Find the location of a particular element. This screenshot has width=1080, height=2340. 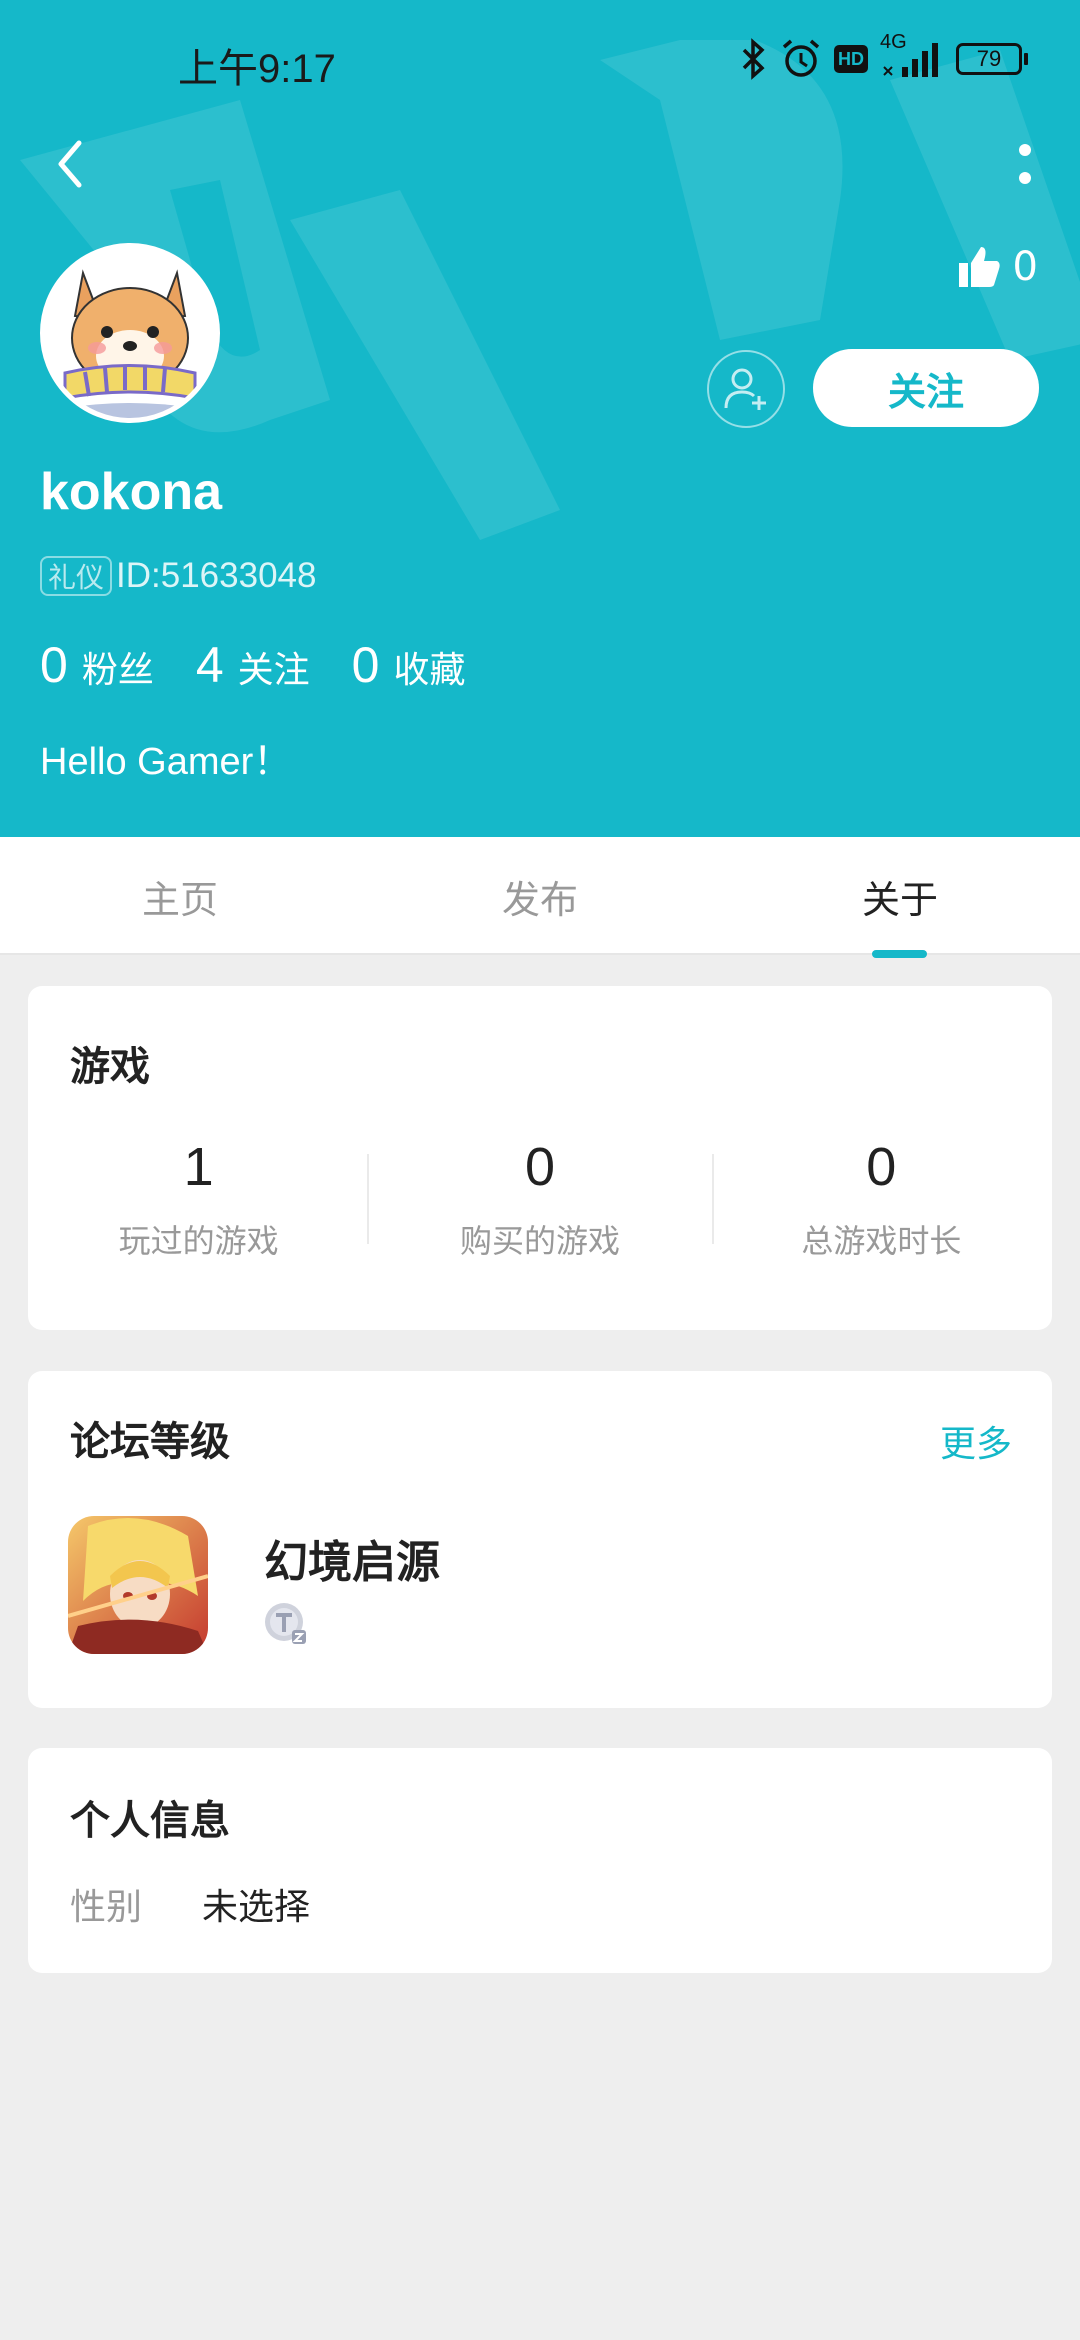

status-icons: HD 4G 79 is located at coordinates (883, 57).